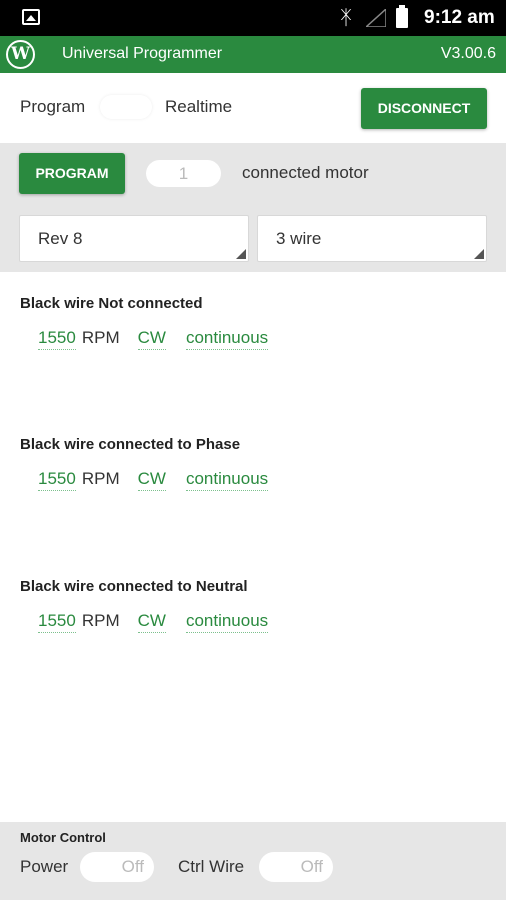  I want to click on ctrl-wire-label: Ctrl Wire, so click(211, 866).